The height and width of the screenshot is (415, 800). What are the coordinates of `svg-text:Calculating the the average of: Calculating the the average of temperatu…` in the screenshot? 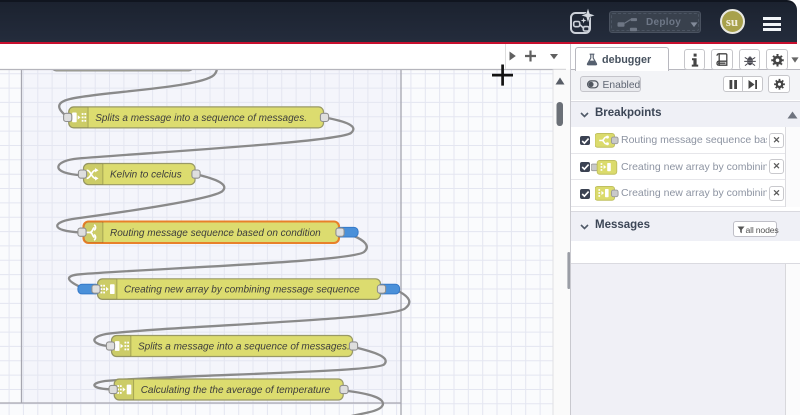 It's located at (236, 390).